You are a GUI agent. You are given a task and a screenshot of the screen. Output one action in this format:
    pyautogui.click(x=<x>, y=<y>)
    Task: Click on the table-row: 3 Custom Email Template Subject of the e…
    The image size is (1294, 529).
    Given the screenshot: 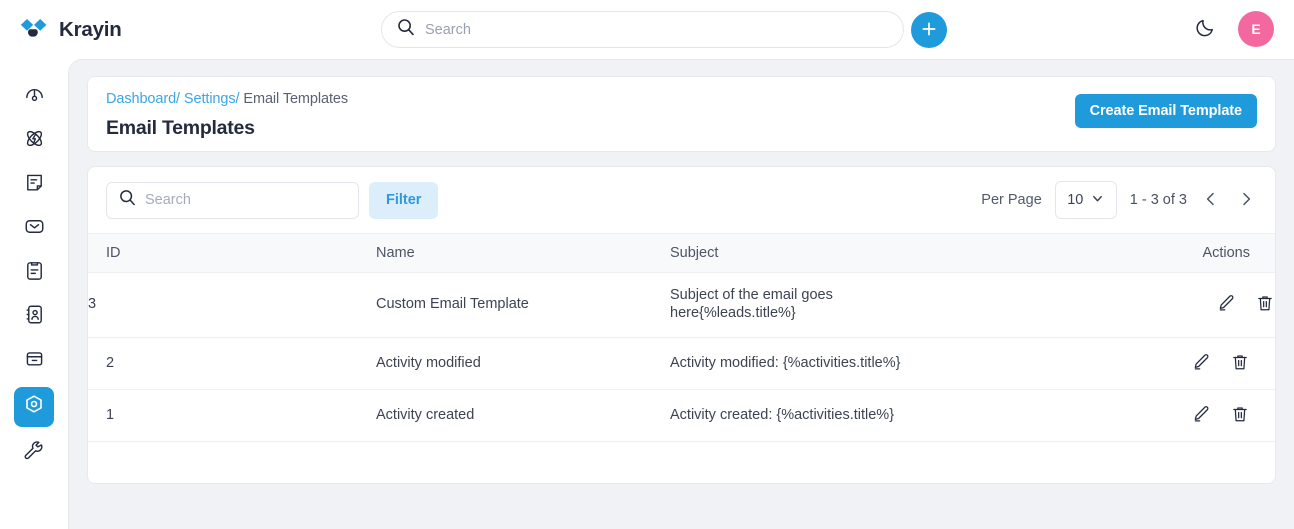 What is the action you would take?
    pyautogui.click(x=681, y=305)
    